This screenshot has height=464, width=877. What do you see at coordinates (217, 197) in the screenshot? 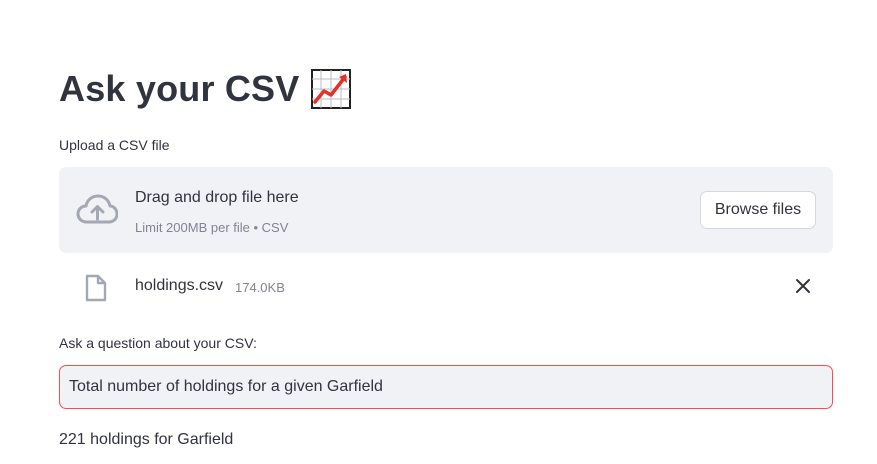
I see `dropzone-instructions: Drag and drop file here` at bounding box center [217, 197].